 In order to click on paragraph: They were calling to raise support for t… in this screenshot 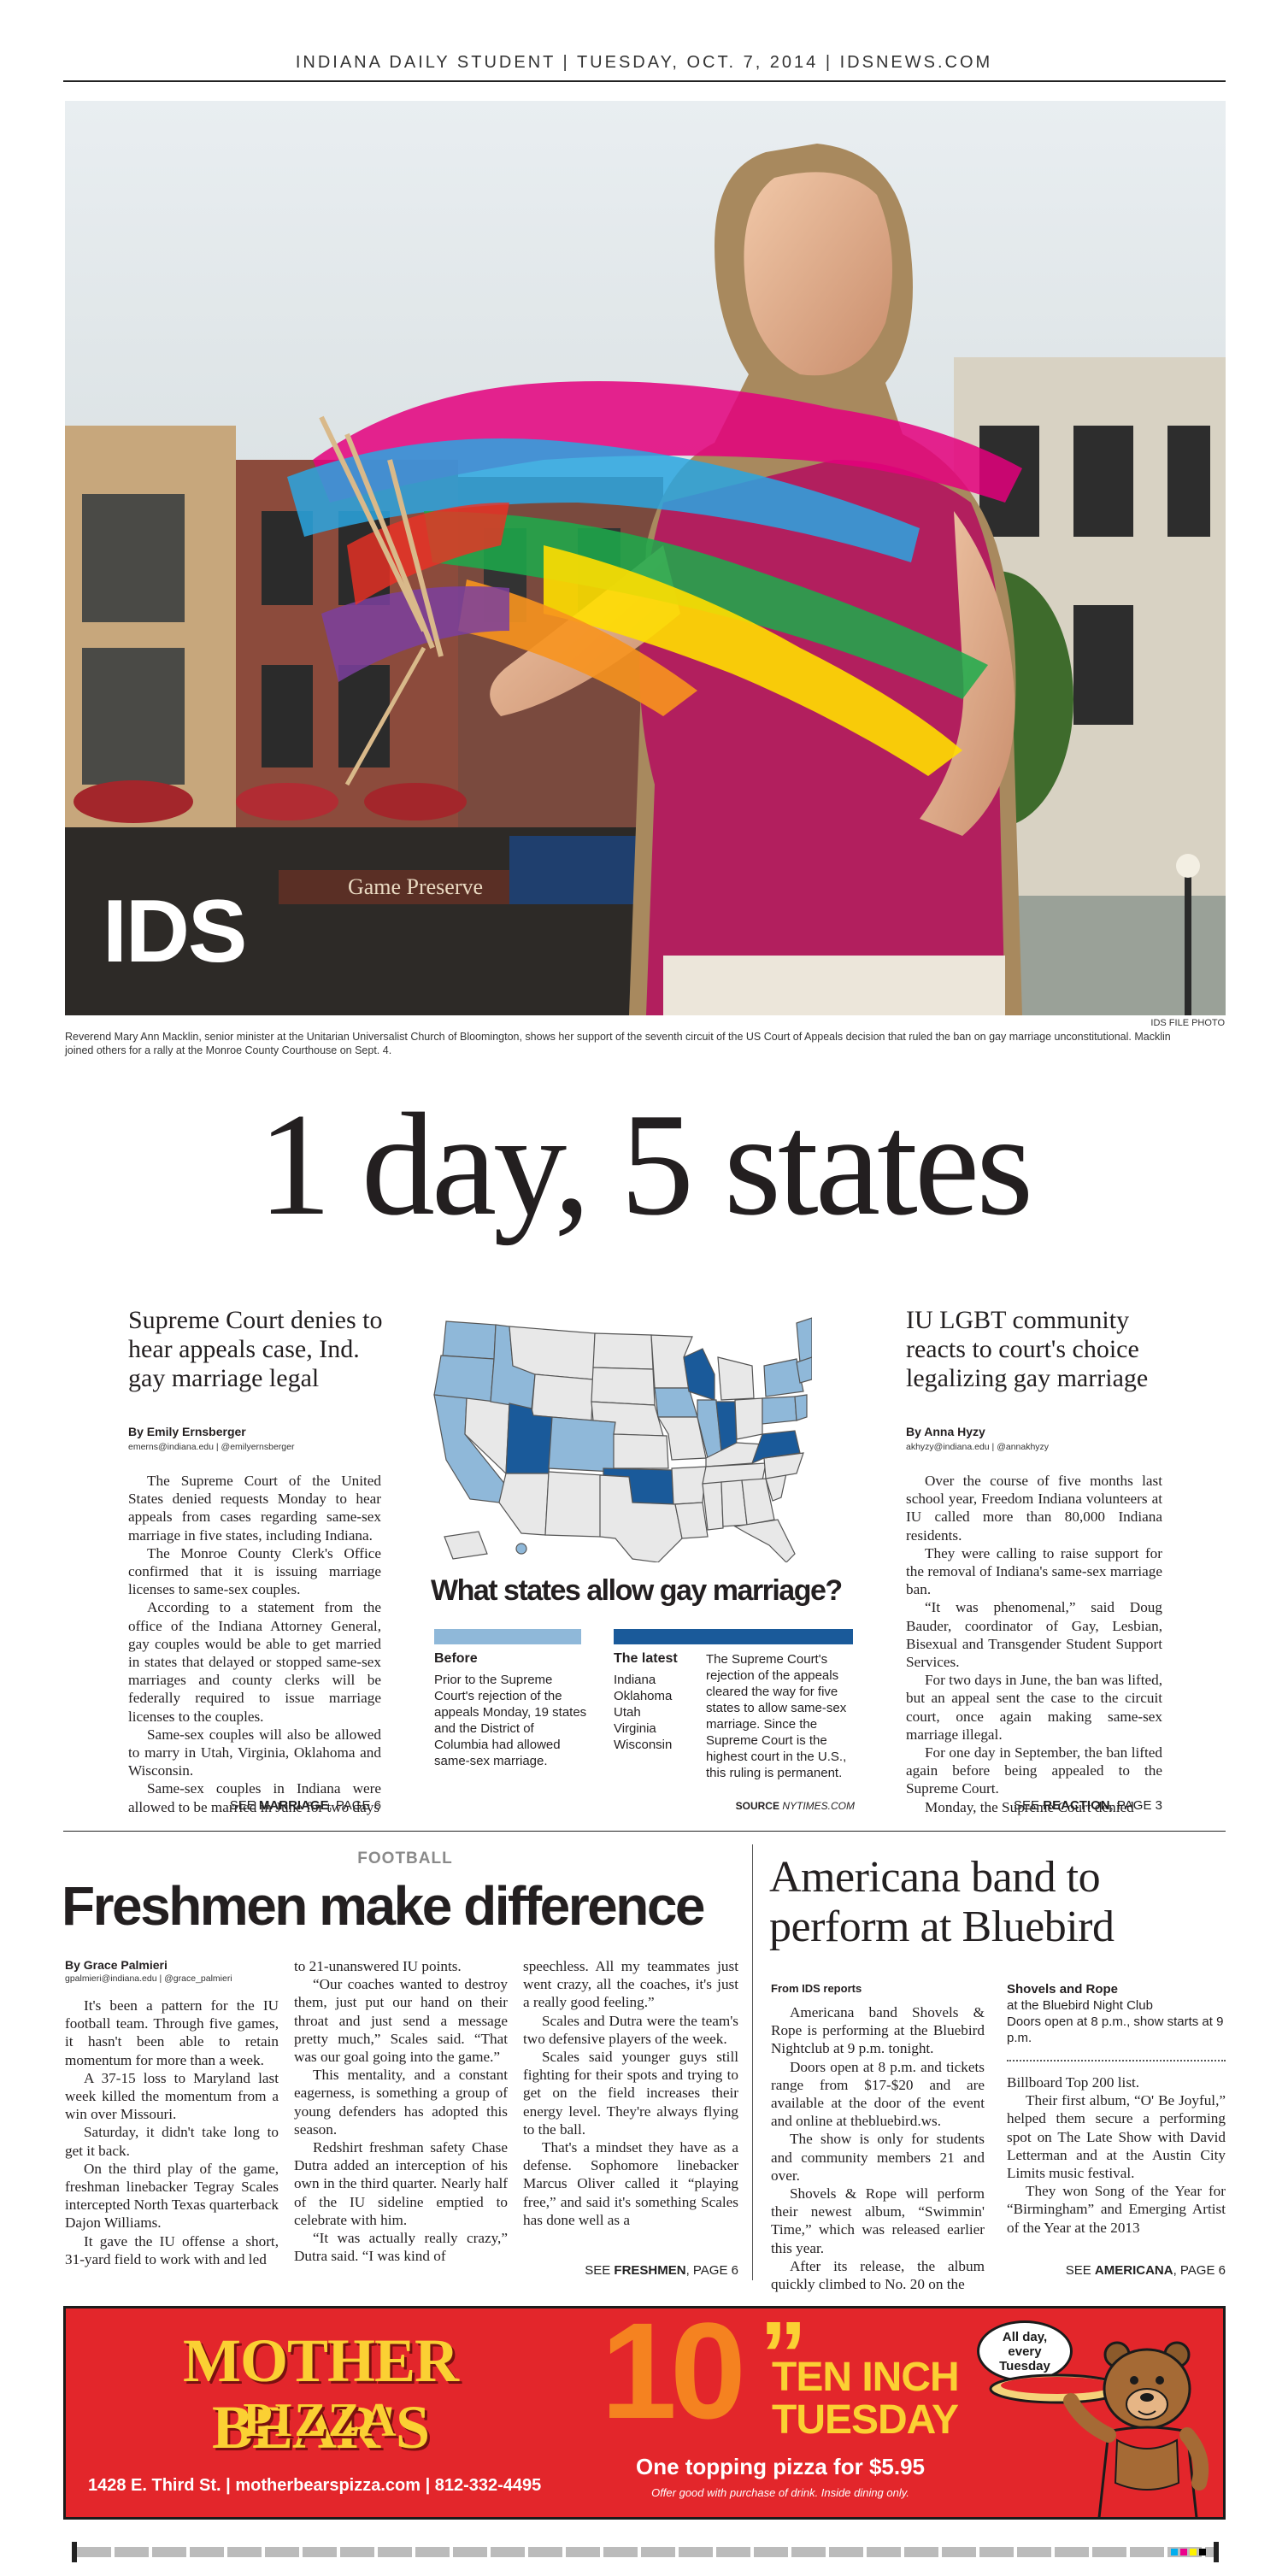, I will do `click(1034, 1571)`.